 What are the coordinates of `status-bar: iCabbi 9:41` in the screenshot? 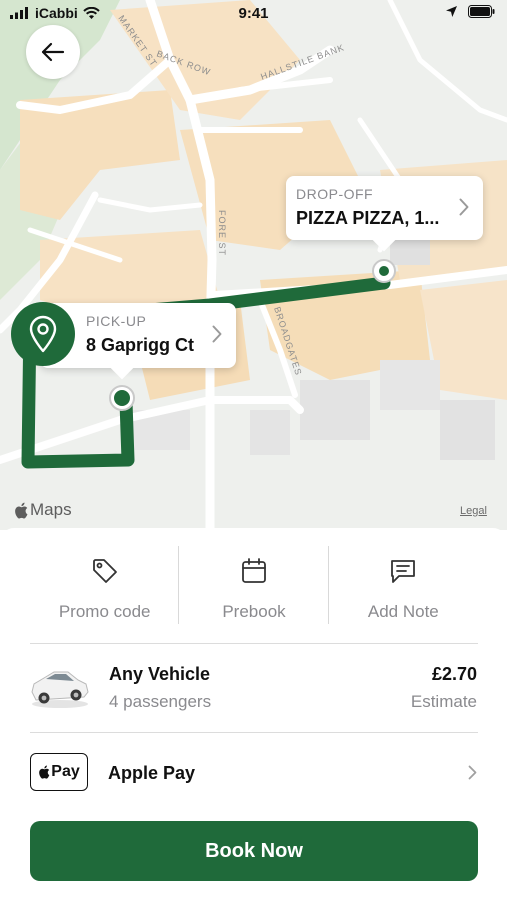 It's located at (253, 15).